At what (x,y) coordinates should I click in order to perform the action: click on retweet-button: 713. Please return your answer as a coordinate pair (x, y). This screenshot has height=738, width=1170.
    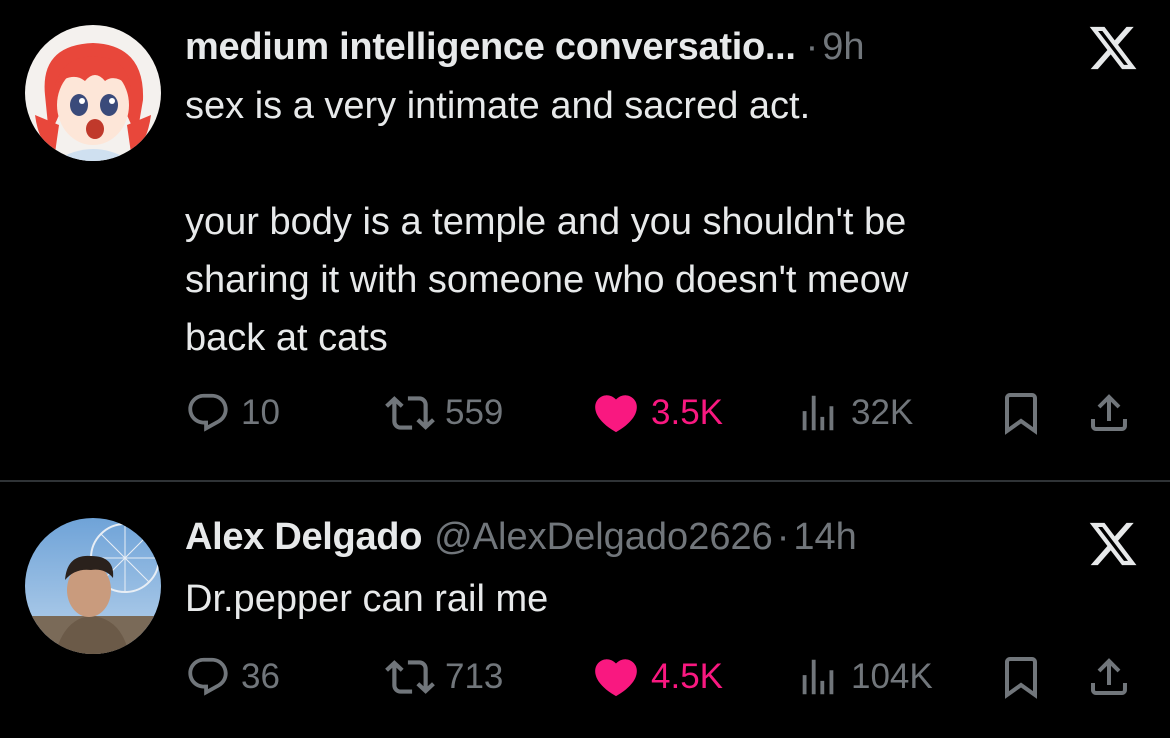
    Looking at the image, I should click on (444, 677).